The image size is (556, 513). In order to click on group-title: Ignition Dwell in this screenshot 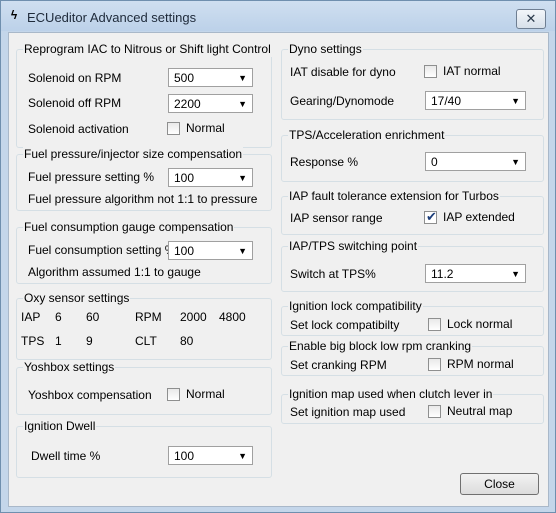, I will do `click(60, 426)`.